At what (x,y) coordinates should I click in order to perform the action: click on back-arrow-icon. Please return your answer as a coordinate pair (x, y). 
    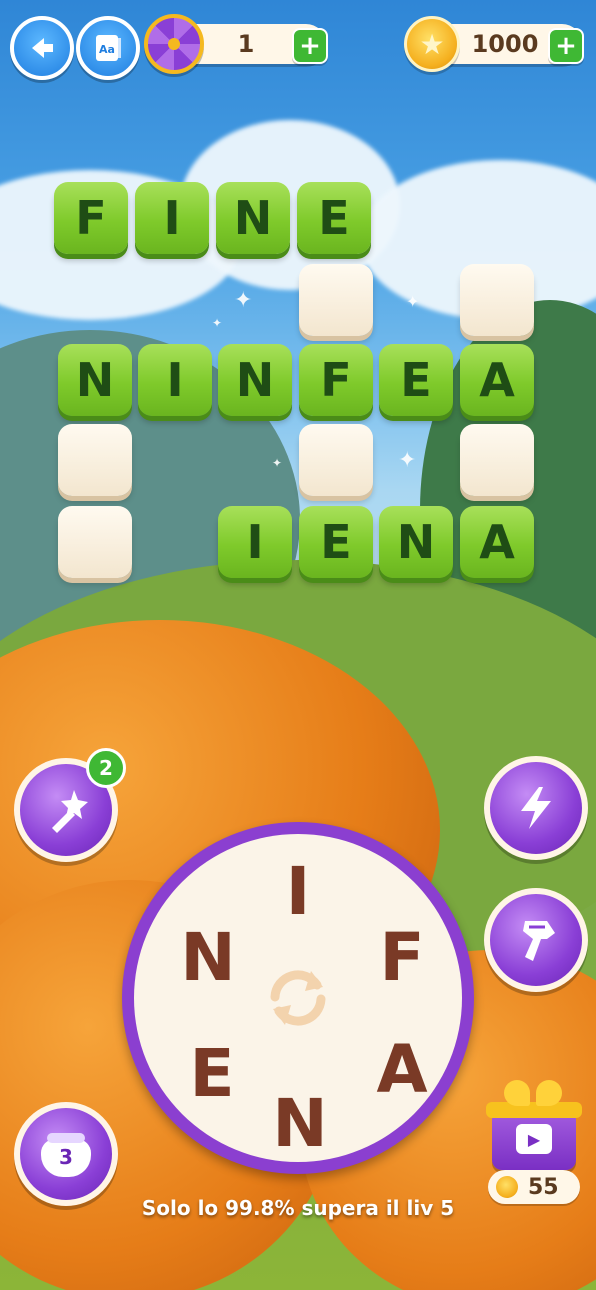
    Looking at the image, I should click on (42, 48).